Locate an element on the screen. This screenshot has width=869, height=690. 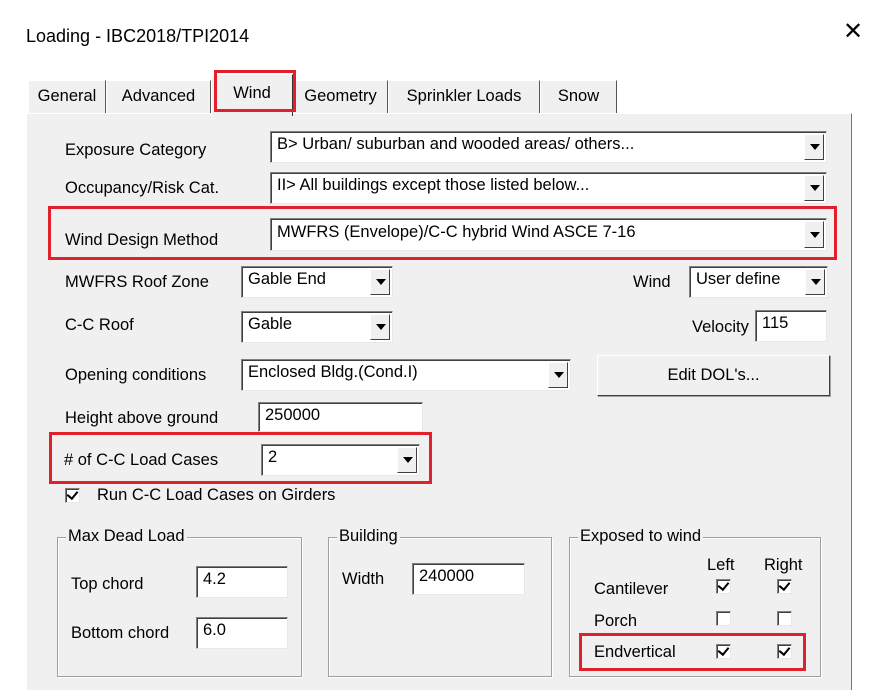
cc-load-cases-value: 2 is located at coordinates (273, 457).